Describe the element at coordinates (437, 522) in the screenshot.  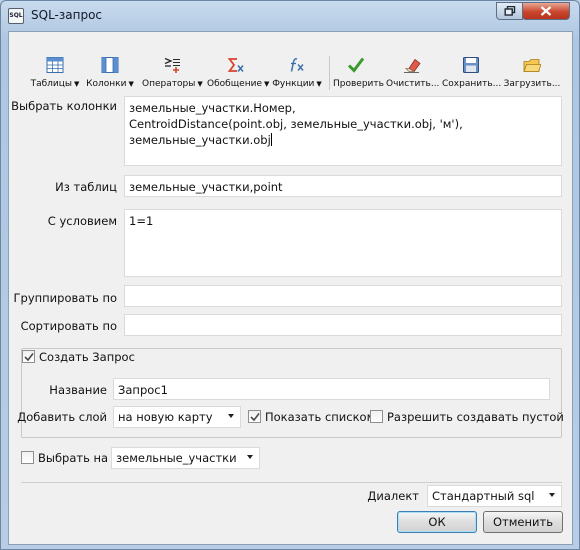
I see `ok-button: ОК` at that location.